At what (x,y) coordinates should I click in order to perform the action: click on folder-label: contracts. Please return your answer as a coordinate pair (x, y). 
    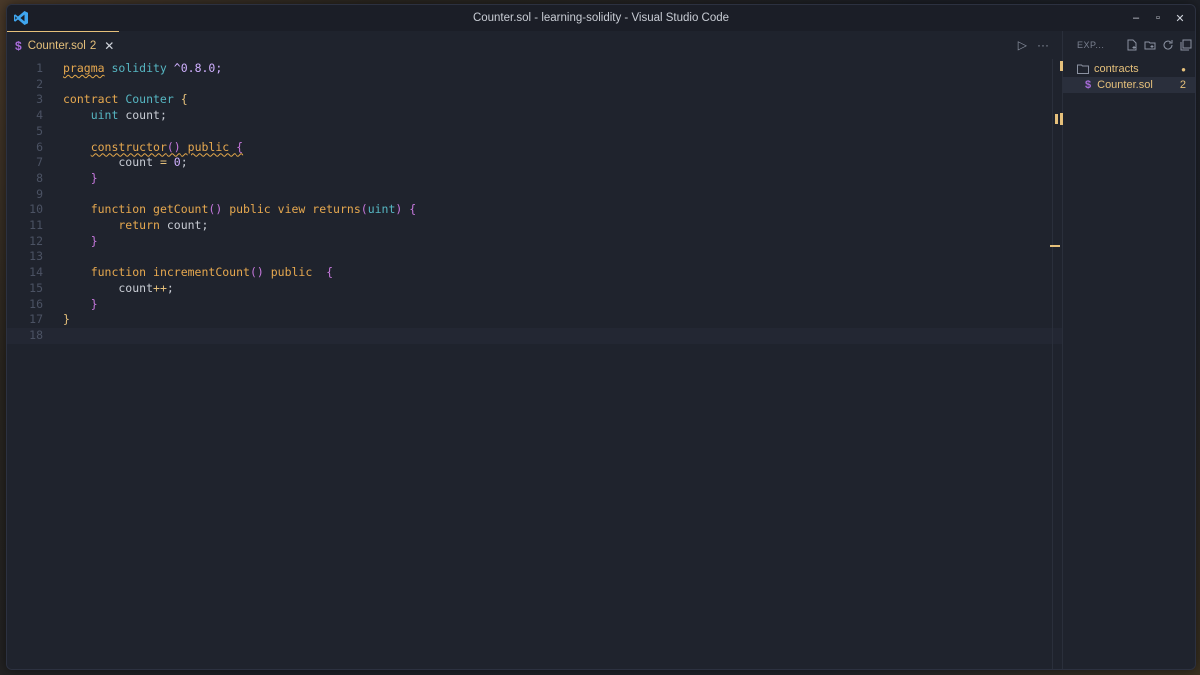
    Looking at the image, I should click on (1116, 69).